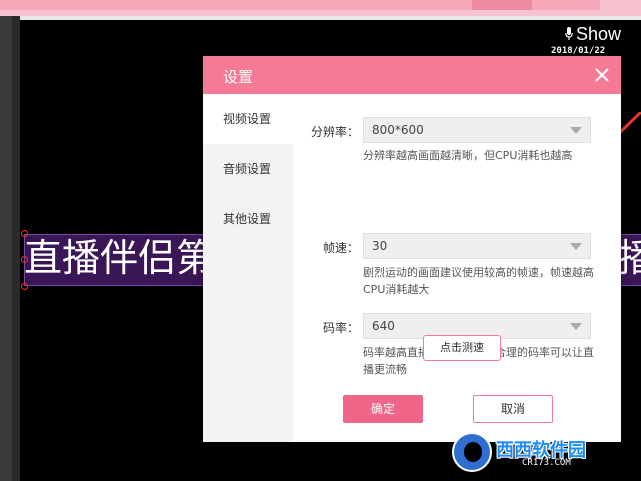 The height and width of the screenshot is (481, 641). What do you see at coordinates (334, 132) in the screenshot?
I see `resolution-label: 分辨率：` at bounding box center [334, 132].